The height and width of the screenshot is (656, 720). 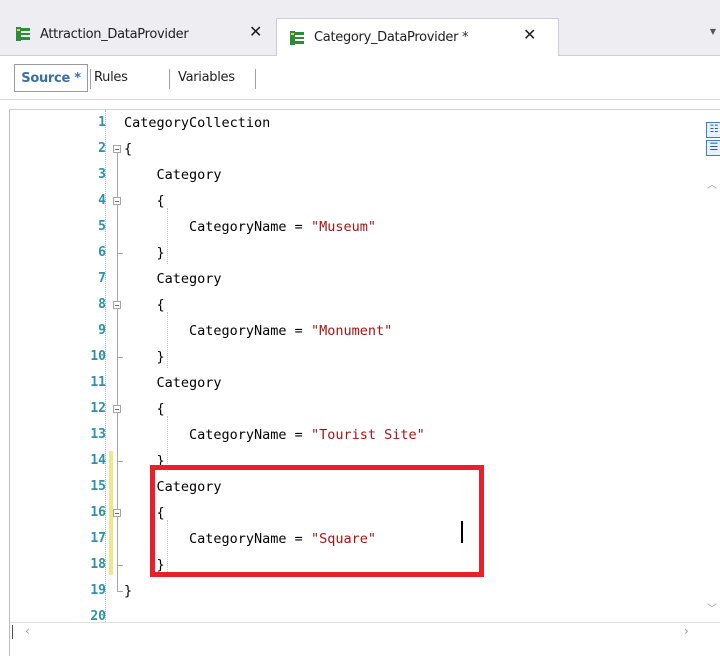 I want to click on string-literal: "Tourist Site", so click(x=367, y=435).